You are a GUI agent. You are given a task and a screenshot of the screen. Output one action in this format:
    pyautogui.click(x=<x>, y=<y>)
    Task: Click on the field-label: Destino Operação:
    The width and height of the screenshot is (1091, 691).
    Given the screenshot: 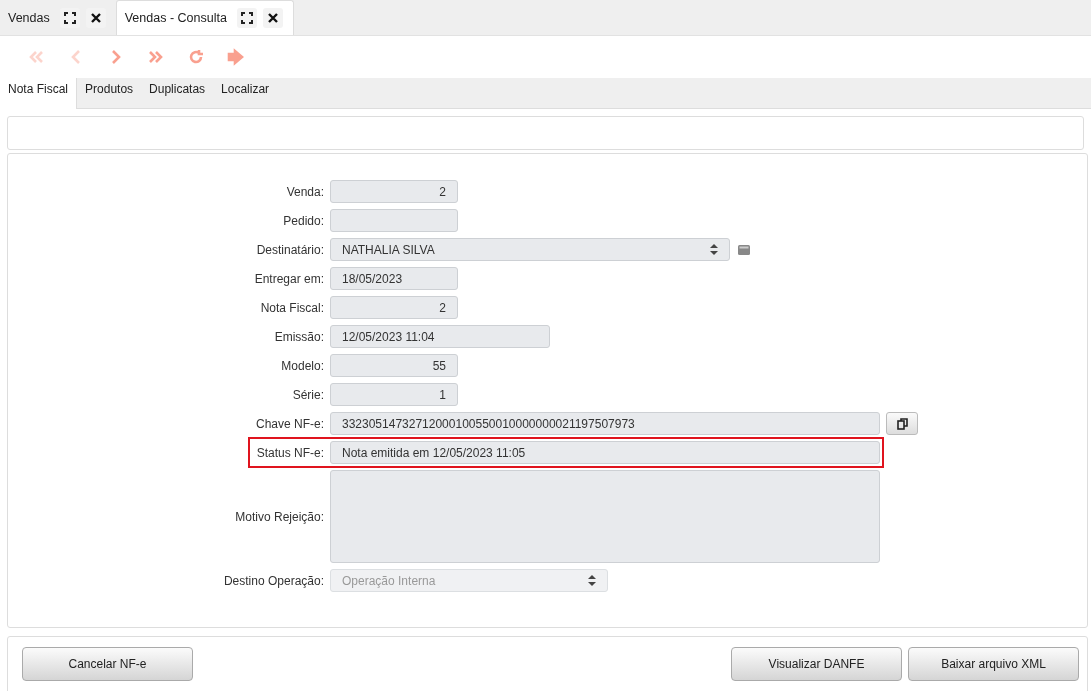 What is the action you would take?
    pyautogui.click(x=273, y=580)
    